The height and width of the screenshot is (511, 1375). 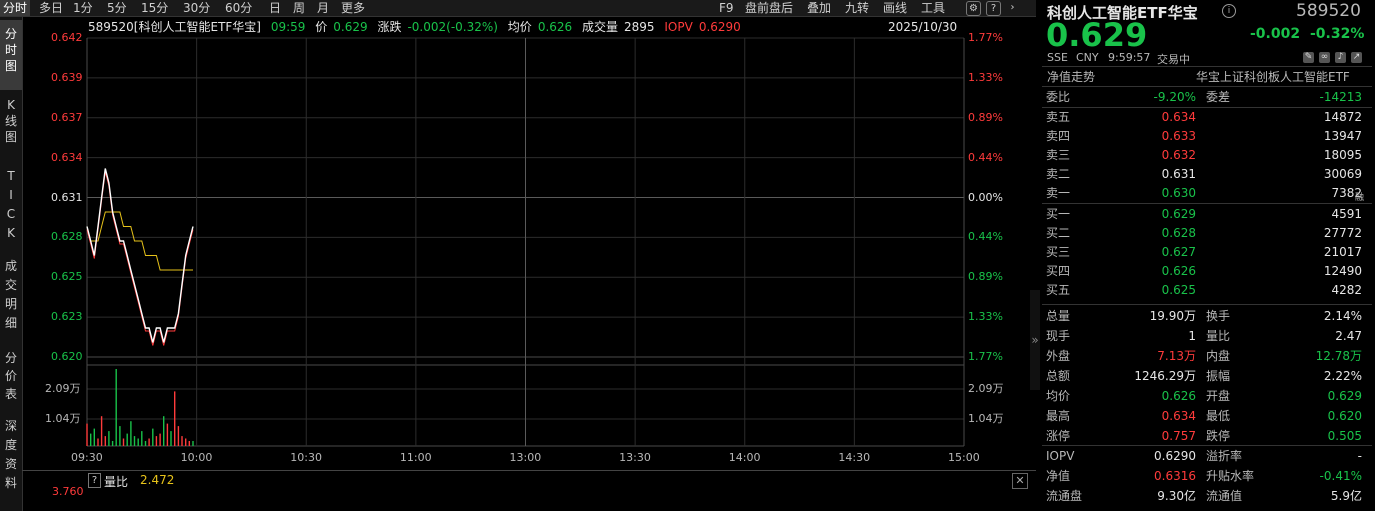 I want to click on sell-level-label: 卖三, so click(x=1058, y=155).